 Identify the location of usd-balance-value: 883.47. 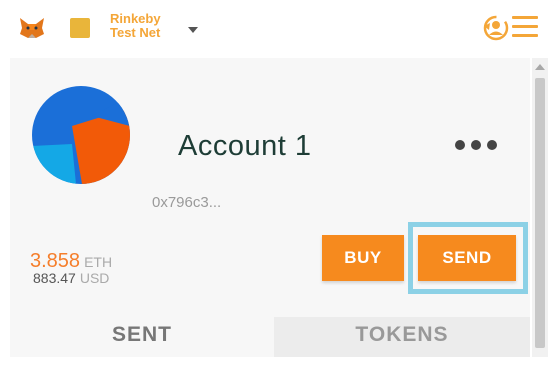
(54, 278).